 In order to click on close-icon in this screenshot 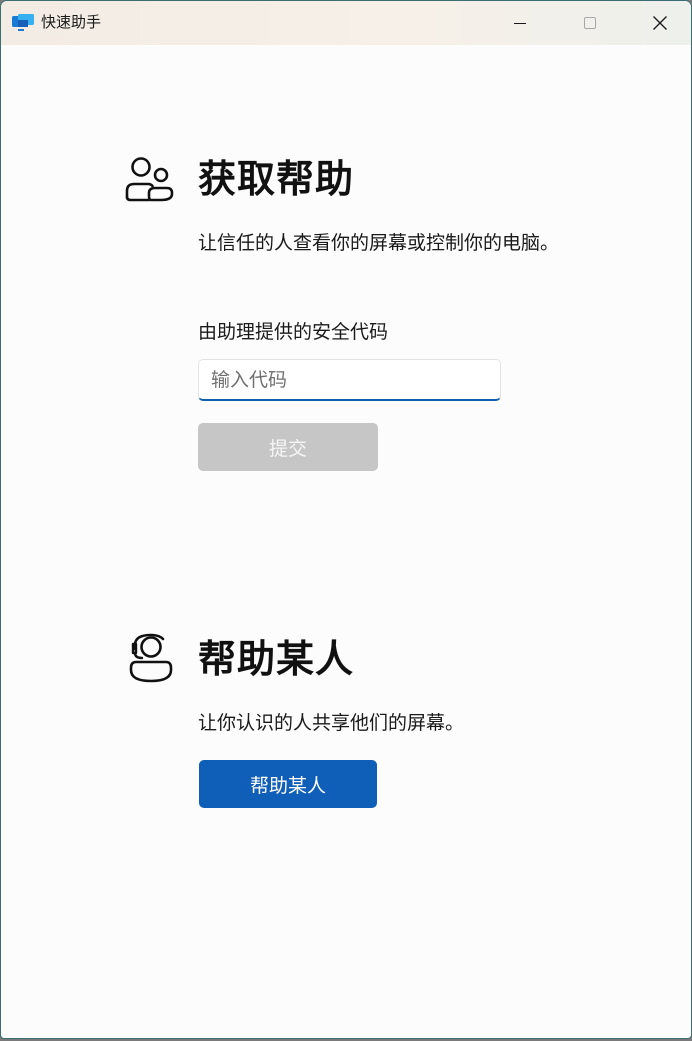, I will do `click(660, 23)`.